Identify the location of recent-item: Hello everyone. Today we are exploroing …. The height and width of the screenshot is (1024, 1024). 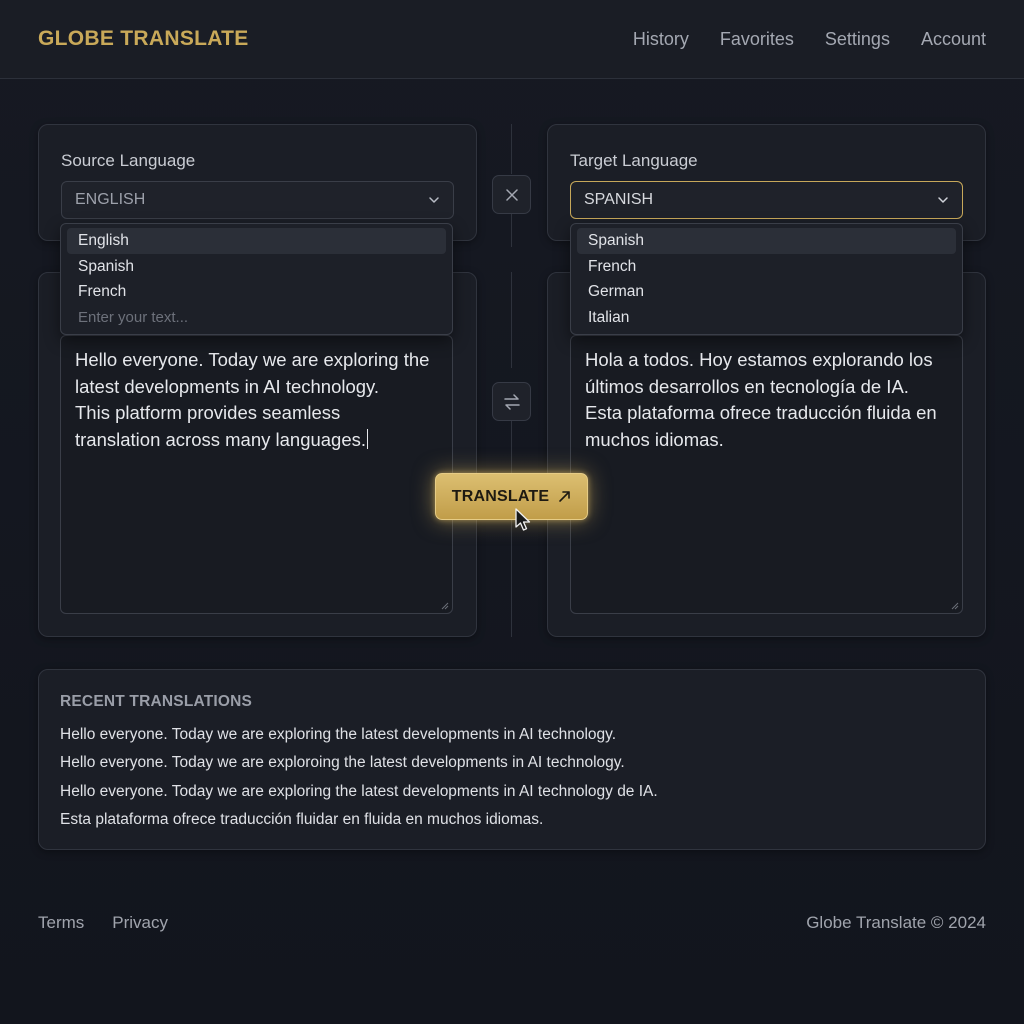
(359, 764).